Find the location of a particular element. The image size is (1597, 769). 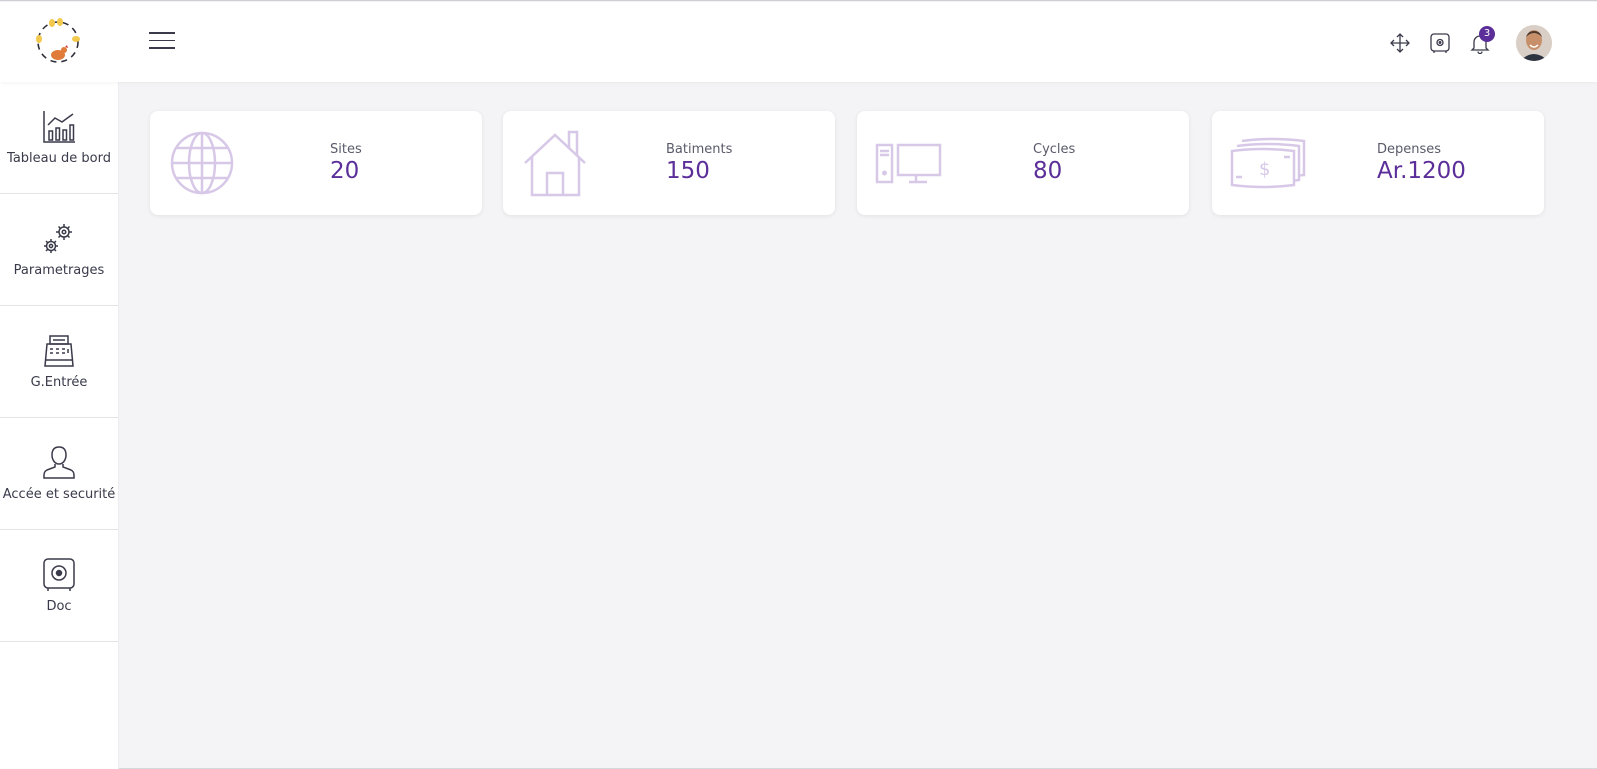

stat-text: Cycles 80 is located at coordinates (1054, 163).